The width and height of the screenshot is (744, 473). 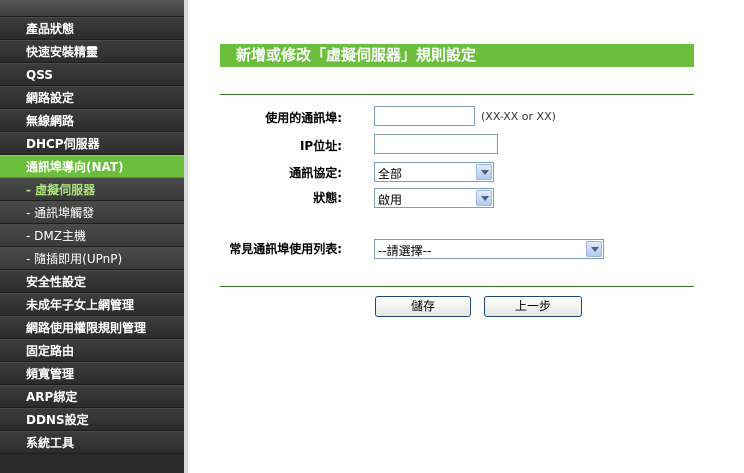 I want to click on sidebar-item: 固定路由, so click(x=92, y=350).